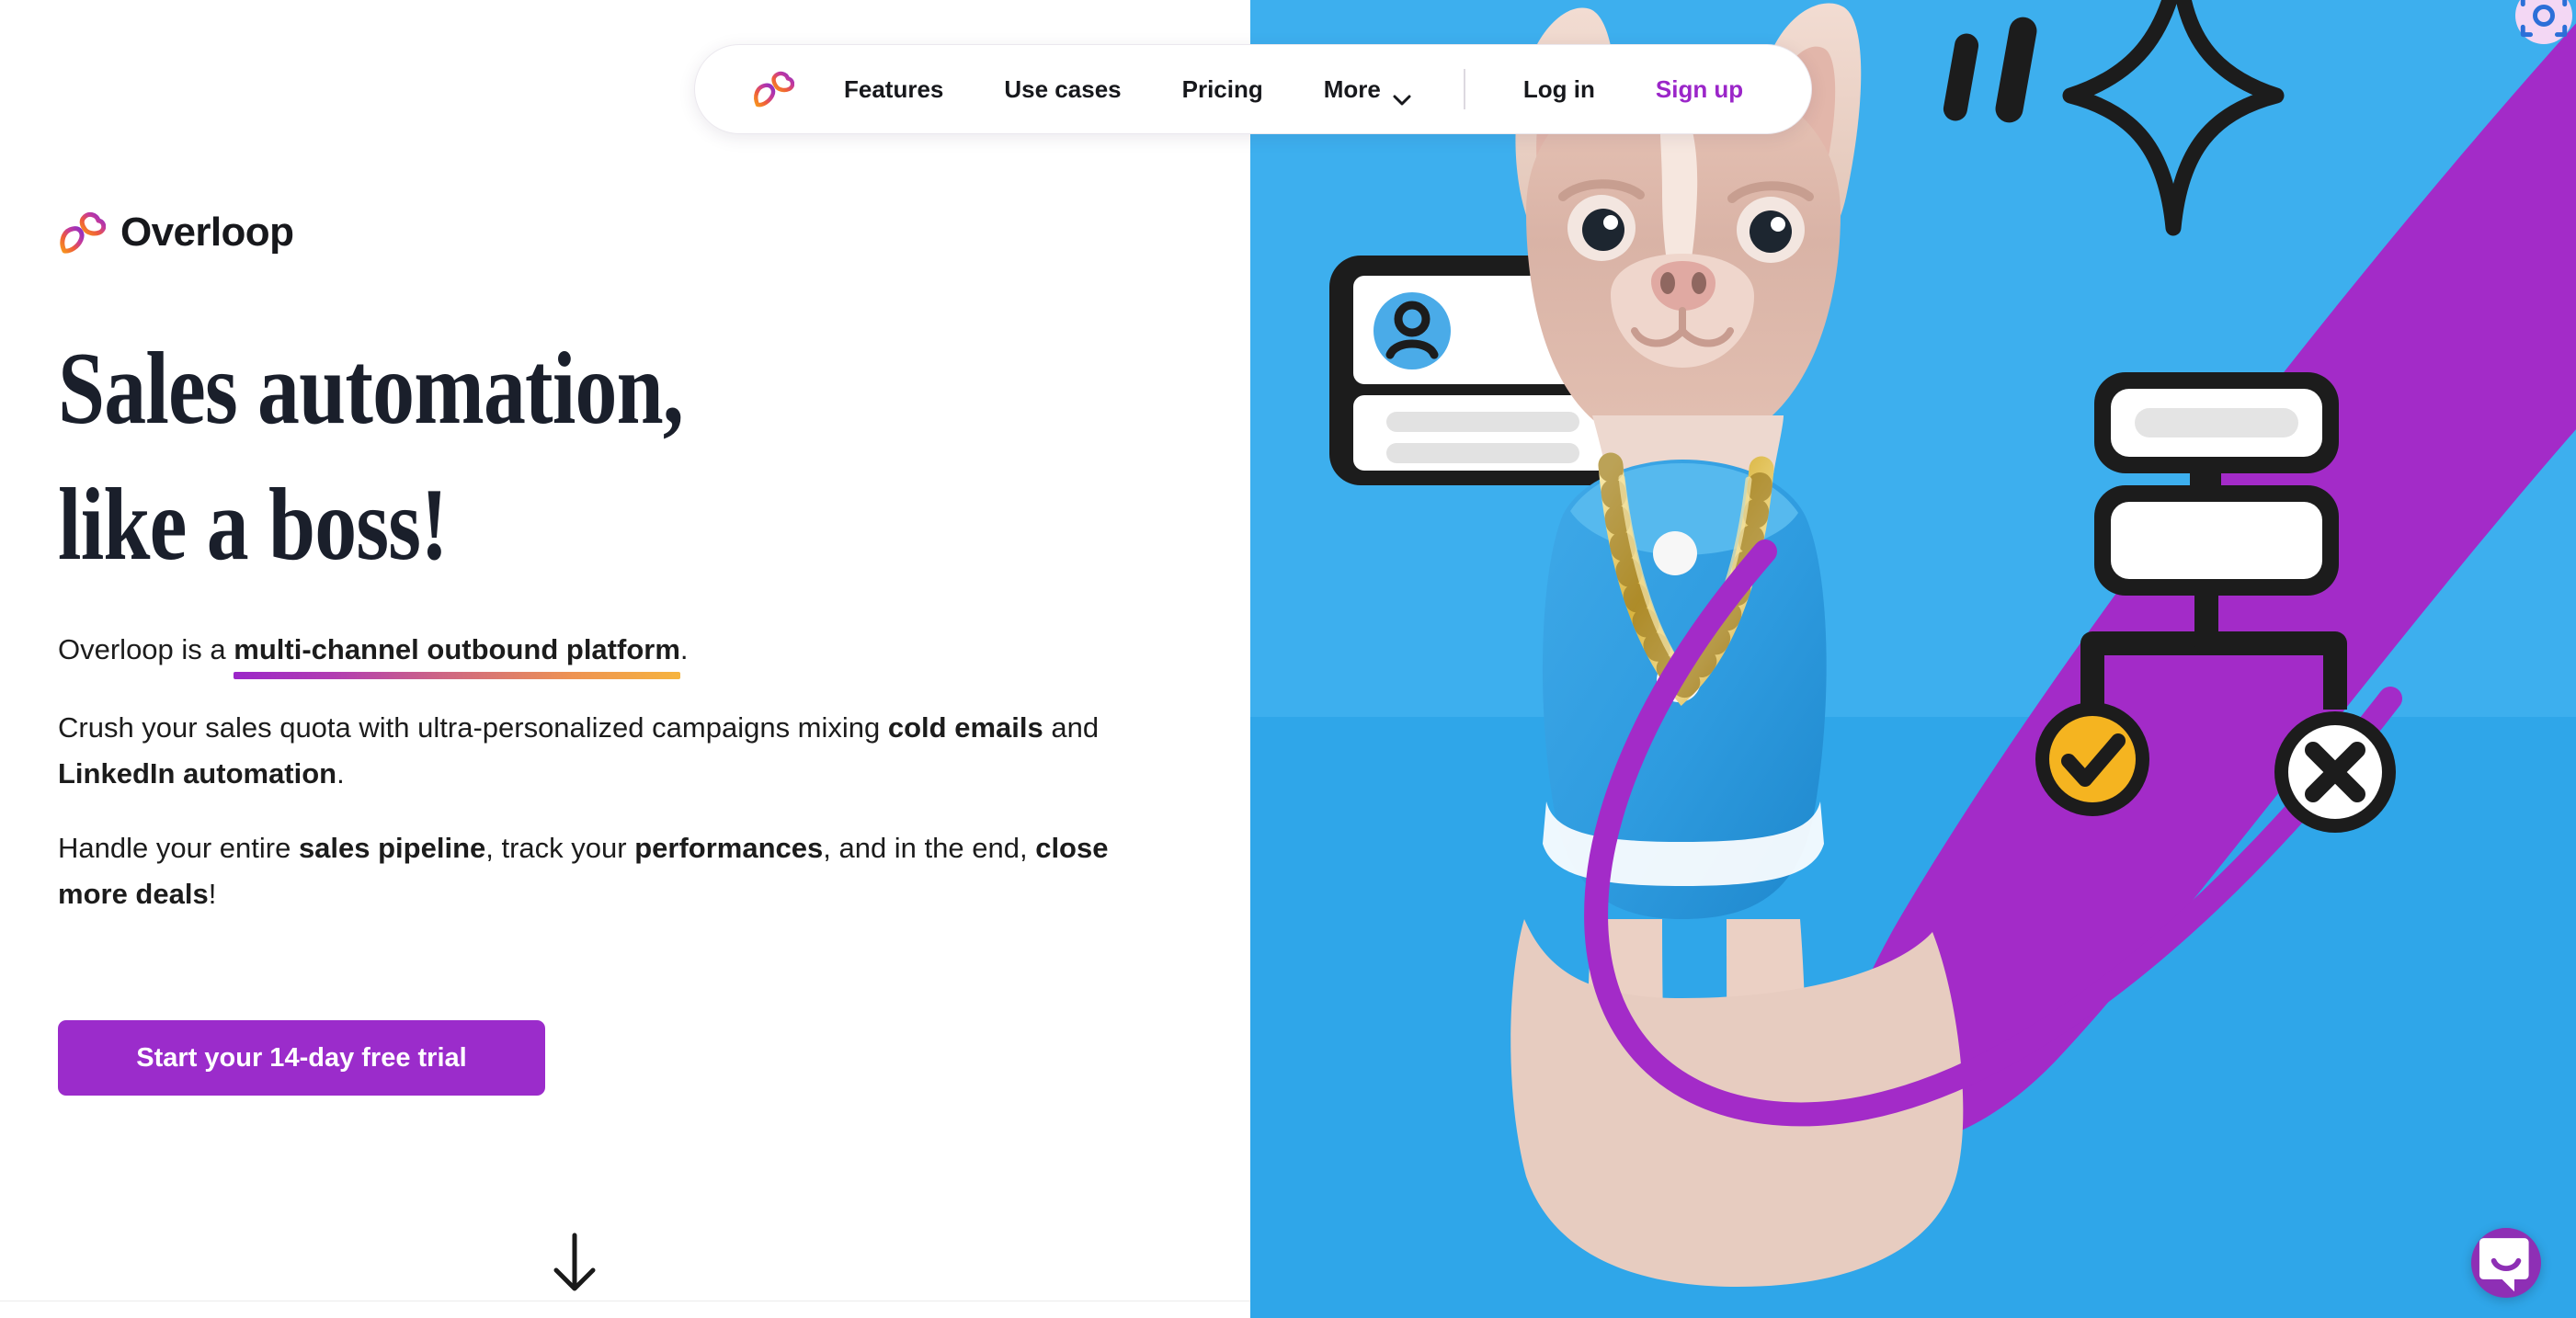  What do you see at coordinates (773, 89) in the screenshot?
I see `overloop-nav-logo-icon` at bounding box center [773, 89].